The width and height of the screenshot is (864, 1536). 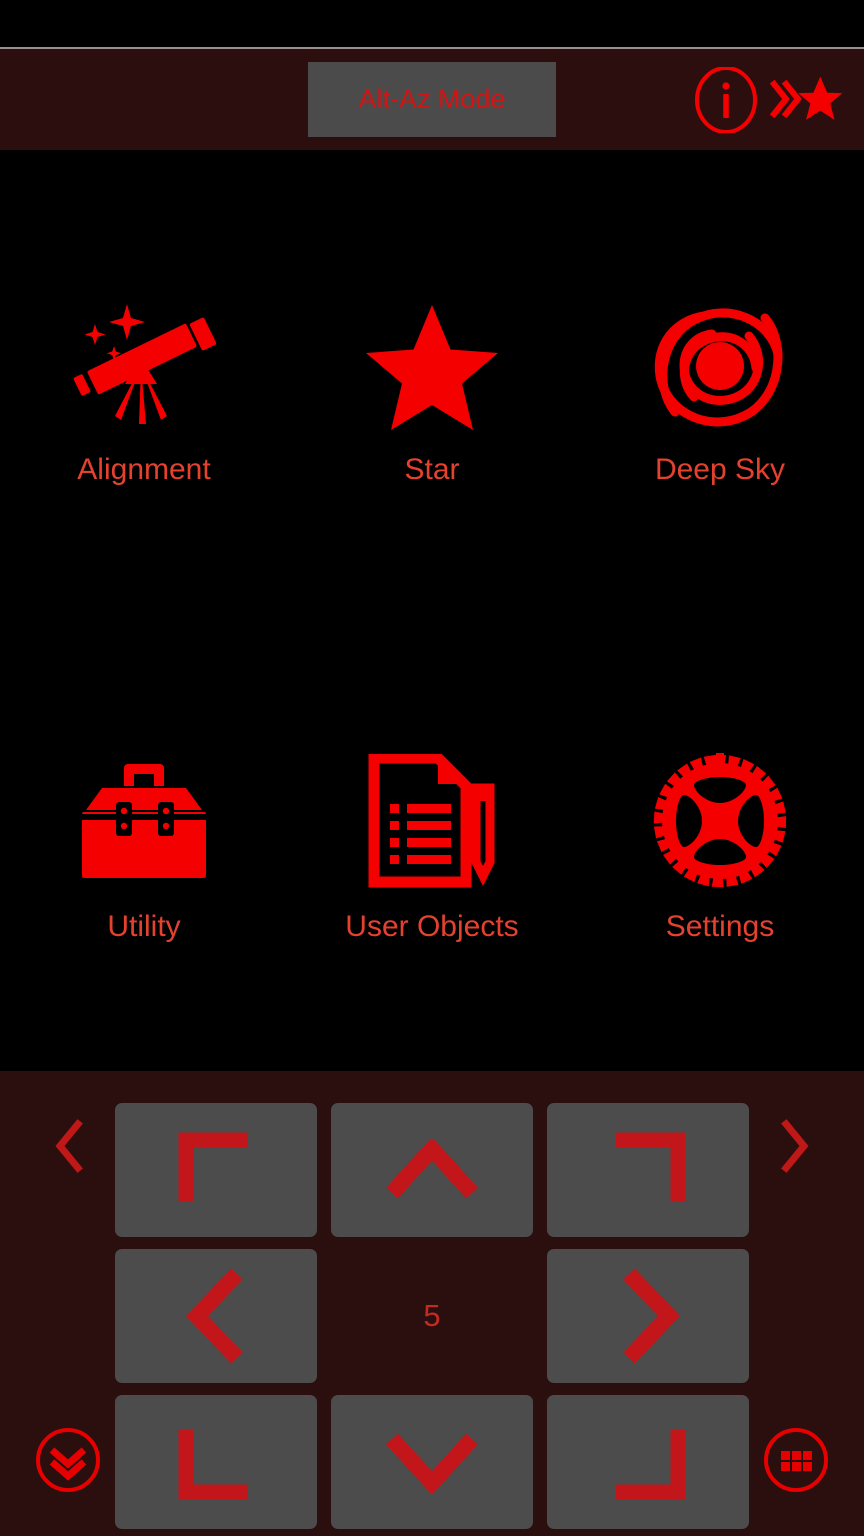 I want to click on document-pencil-icon, so click(x=431, y=820).